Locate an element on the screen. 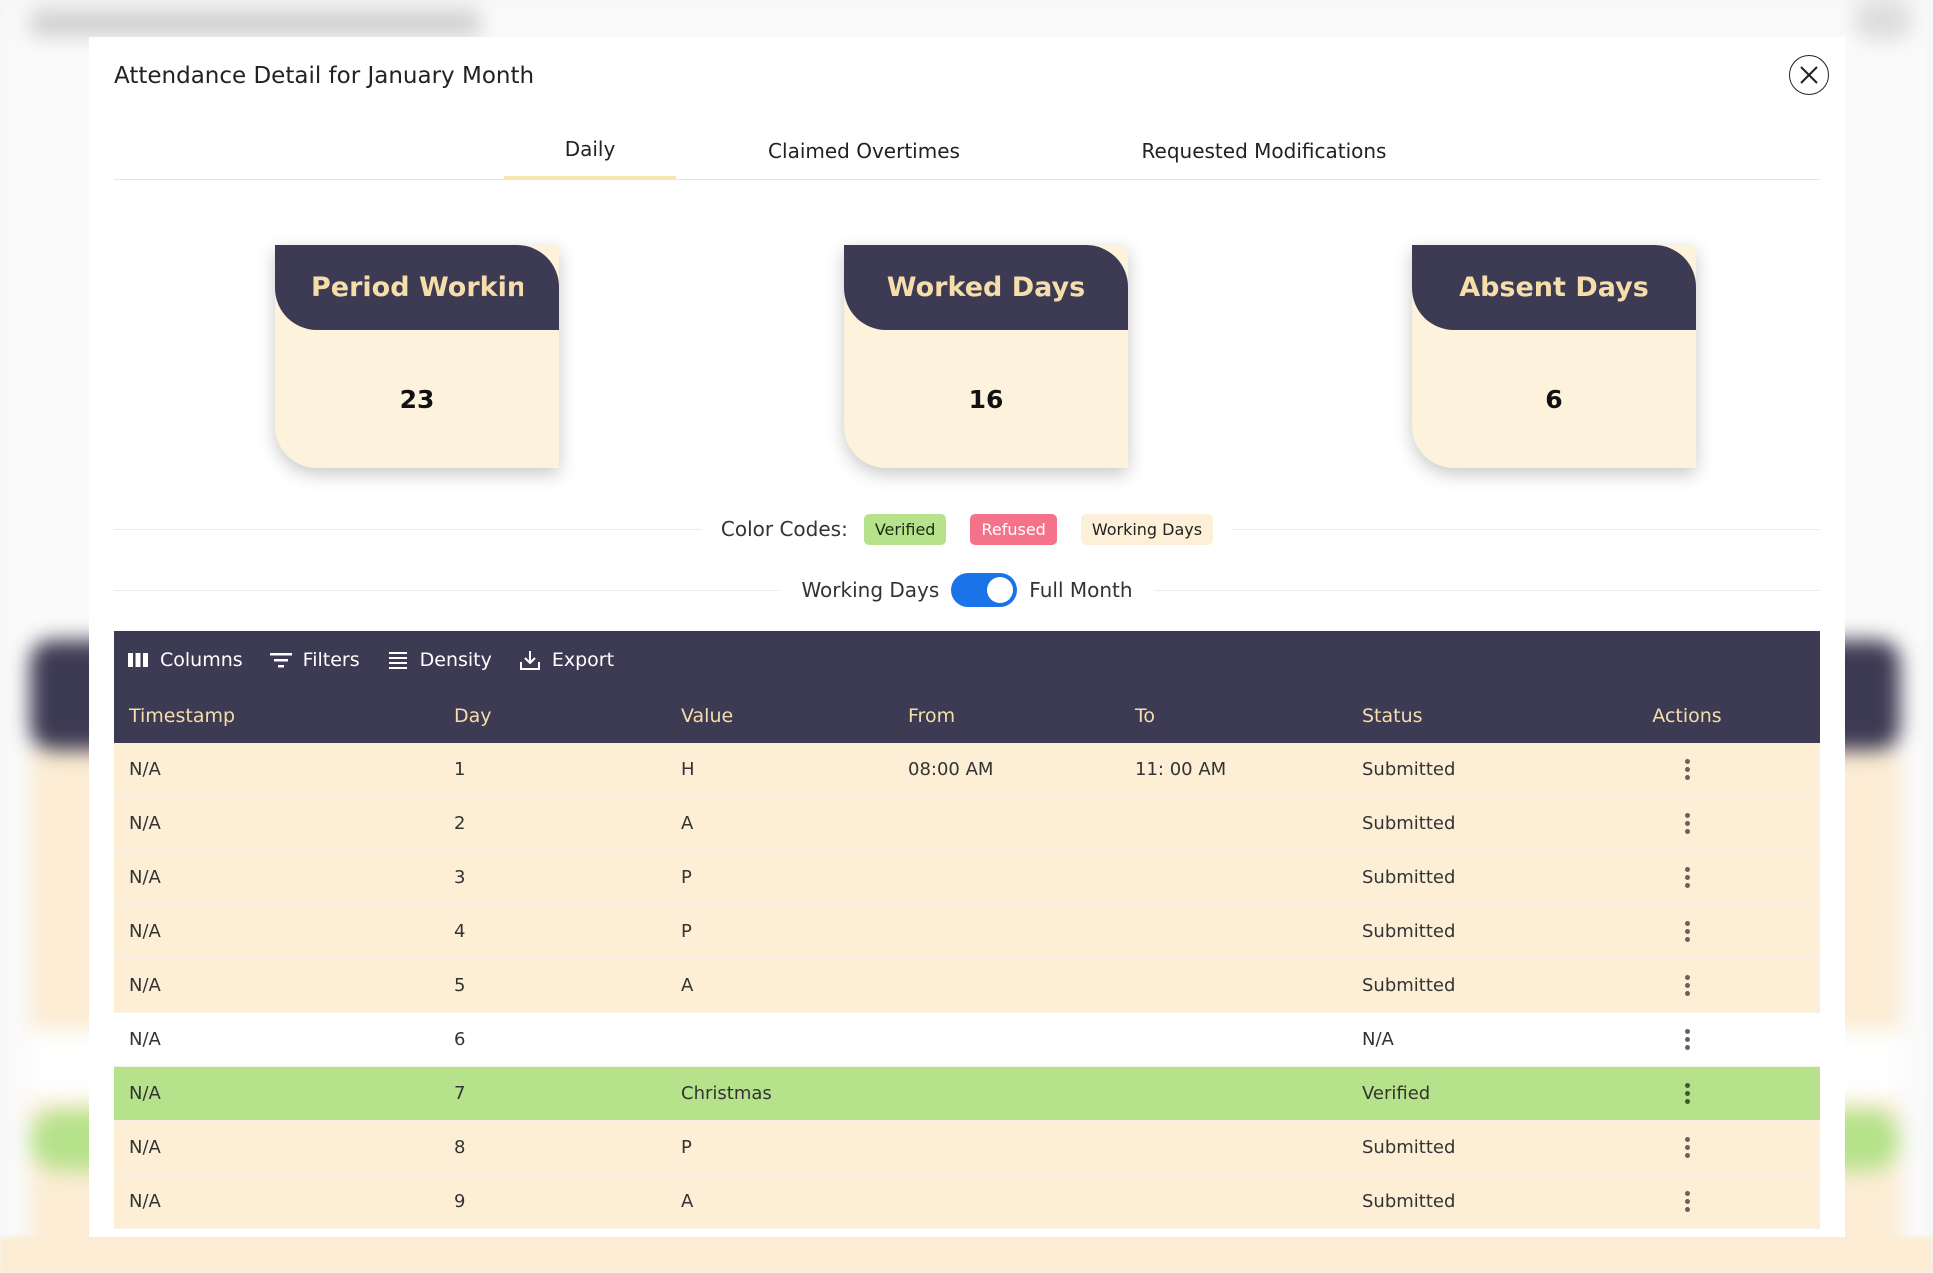 The width and height of the screenshot is (1933, 1273). table-row: N/A 8 P Submitted is located at coordinates (967, 1148).